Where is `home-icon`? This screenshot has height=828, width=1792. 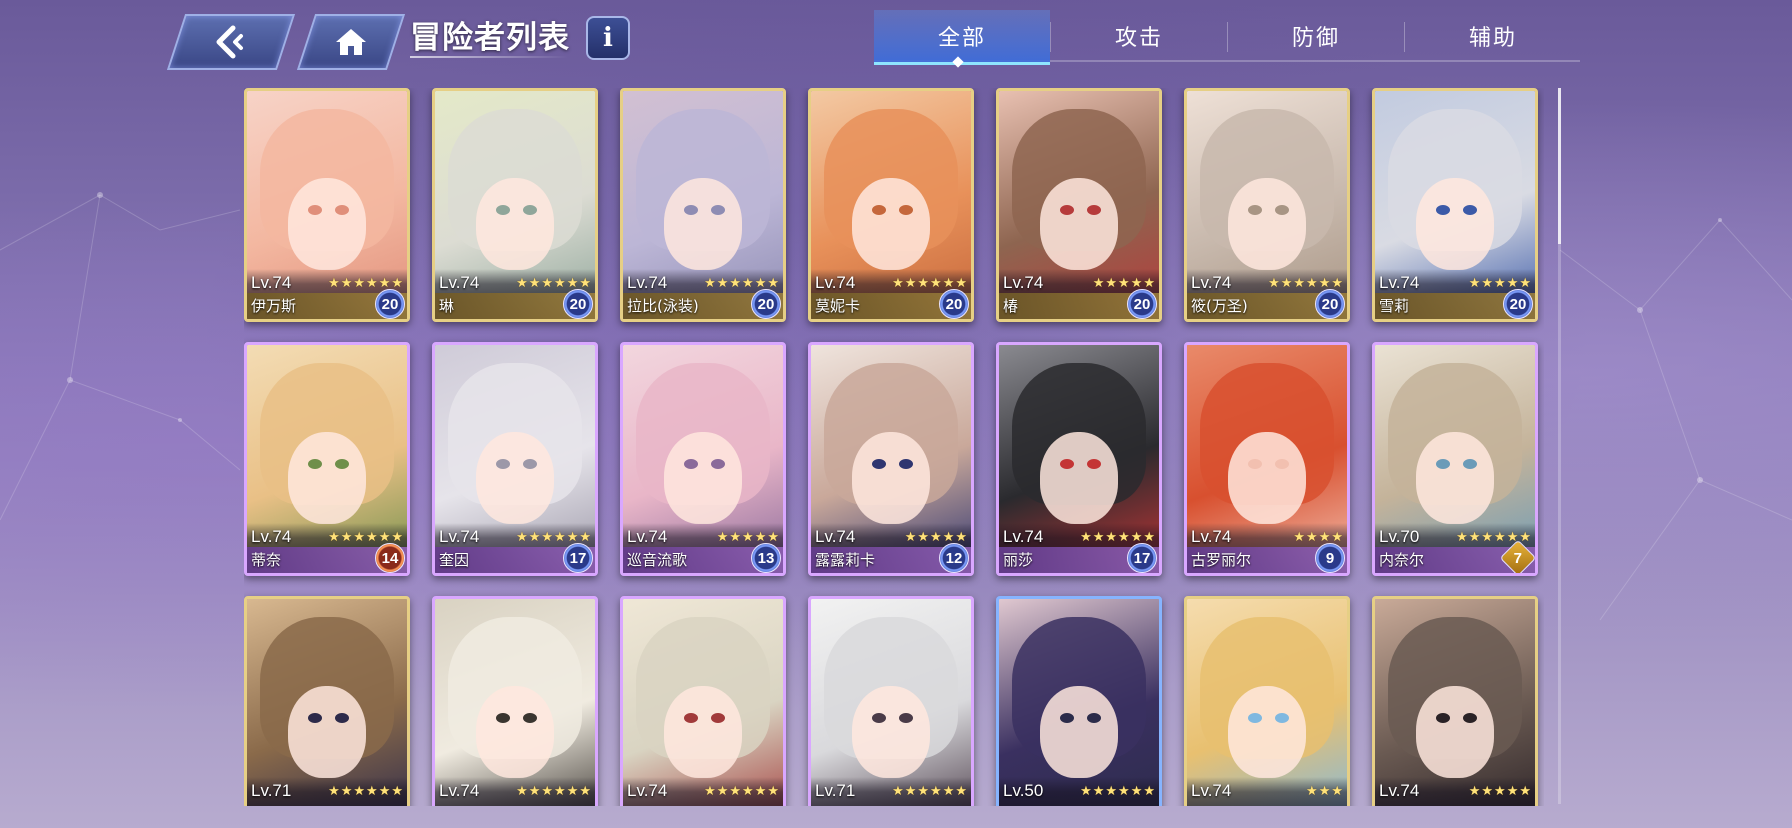 home-icon is located at coordinates (351, 42).